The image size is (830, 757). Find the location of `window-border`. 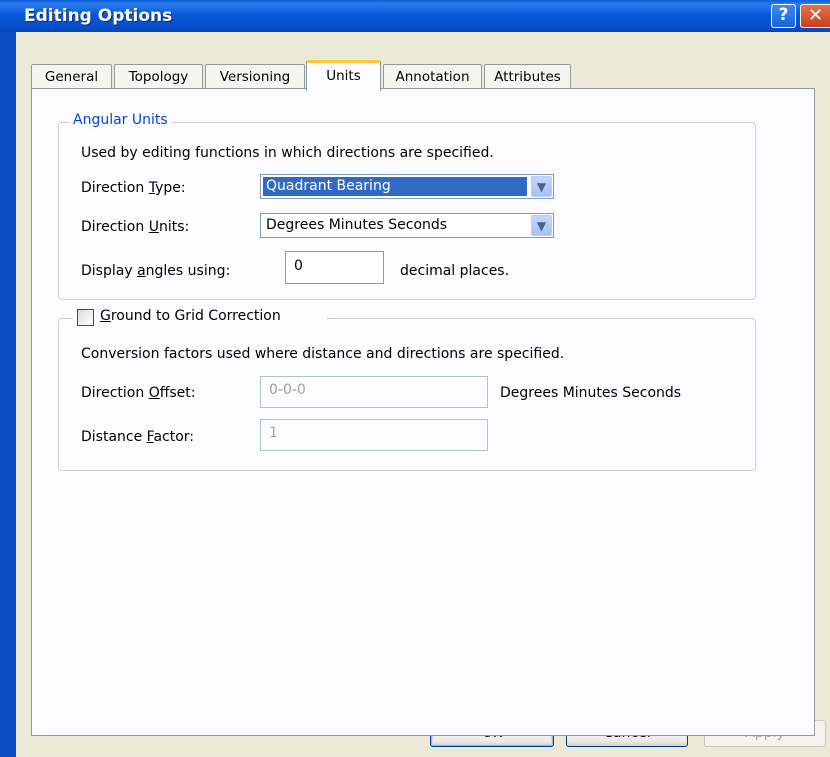

window-border is located at coordinates (8, 394).